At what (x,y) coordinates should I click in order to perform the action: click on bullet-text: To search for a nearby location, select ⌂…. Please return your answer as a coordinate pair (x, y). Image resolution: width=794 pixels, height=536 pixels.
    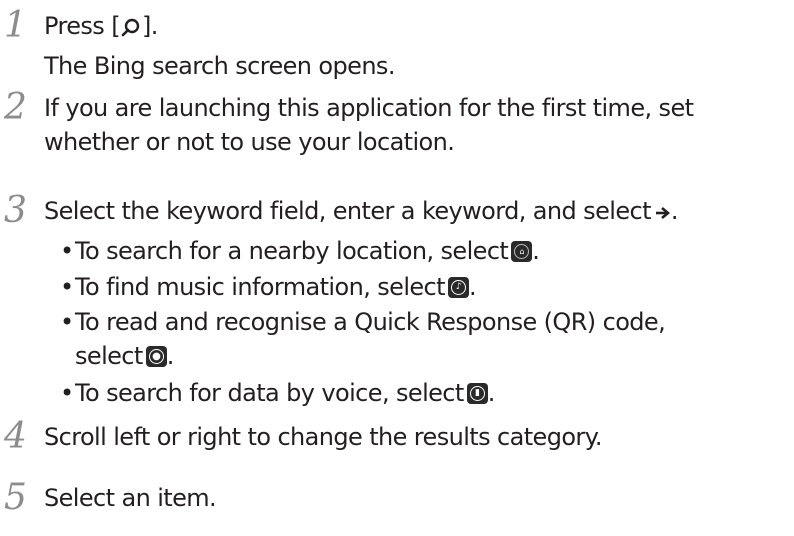
    Looking at the image, I should click on (307, 251).